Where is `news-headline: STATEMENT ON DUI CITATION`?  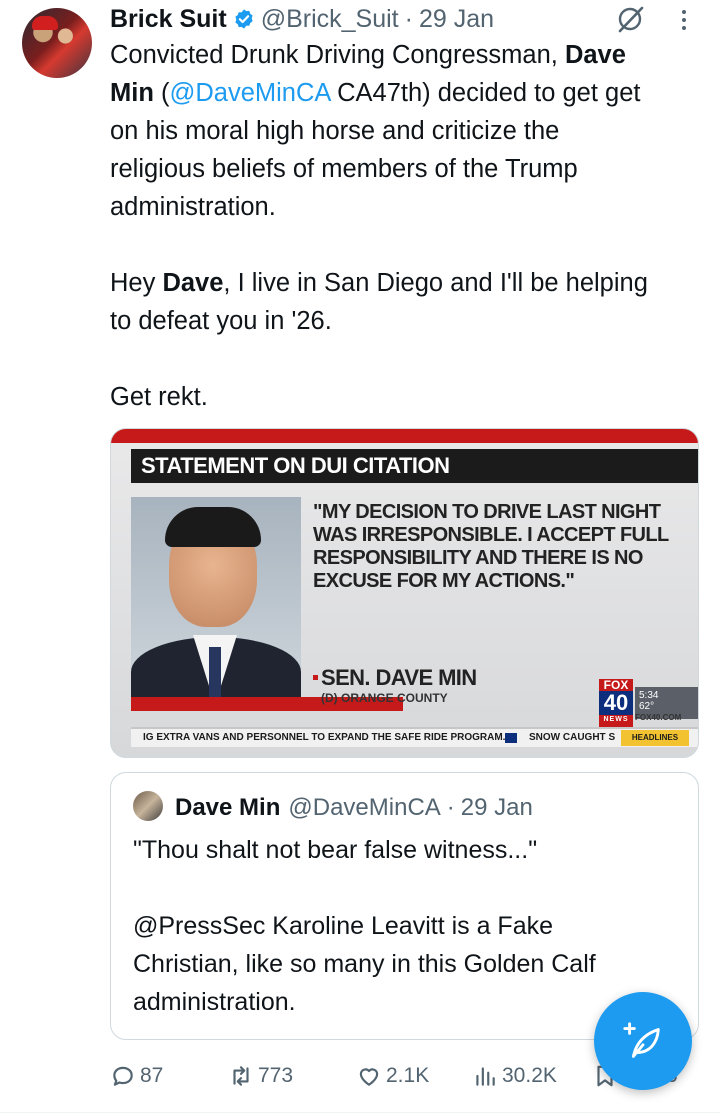 news-headline: STATEMENT ON DUI CITATION is located at coordinates (414, 466).